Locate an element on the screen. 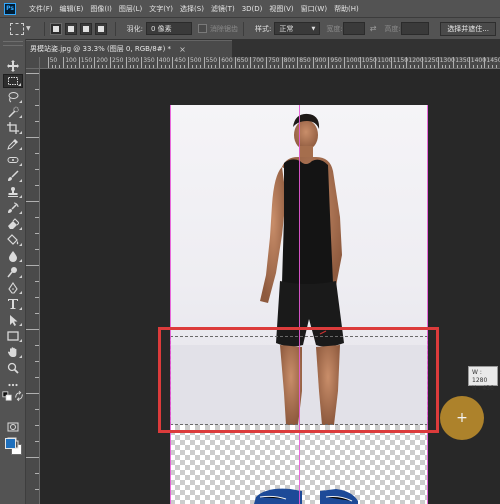 The image size is (500, 504). antialias-checkbox is located at coordinates (202, 28).